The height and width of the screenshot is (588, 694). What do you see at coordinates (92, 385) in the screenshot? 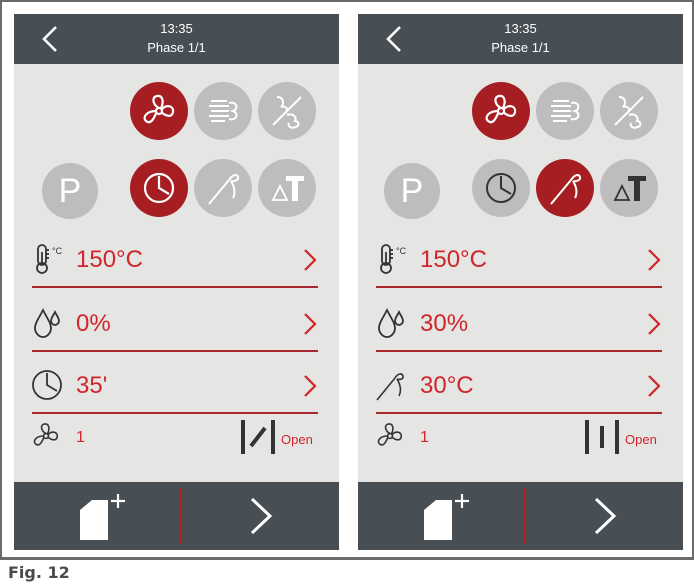
I see `time-value: 35'` at bounding box center [92, 385].